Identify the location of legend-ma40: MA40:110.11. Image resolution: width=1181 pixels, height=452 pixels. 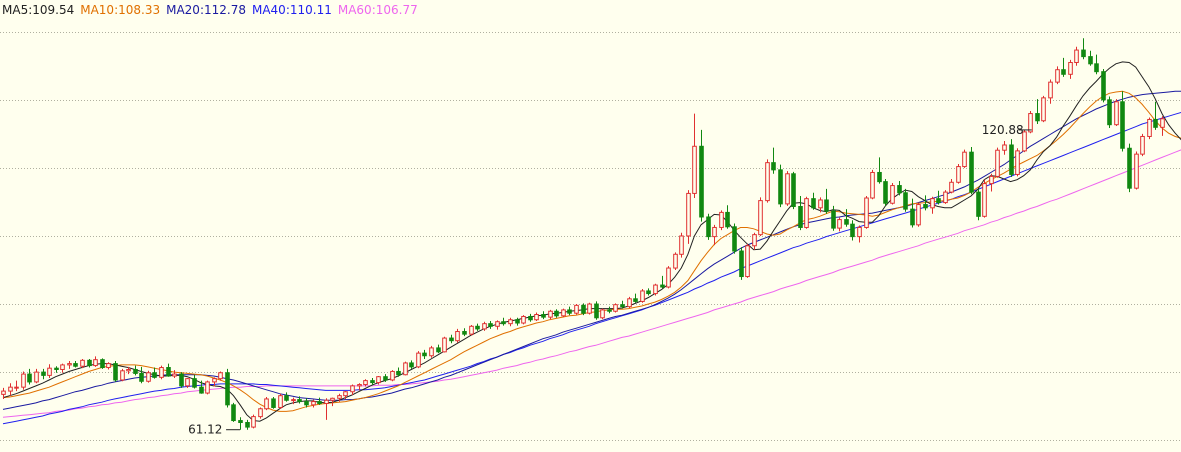
(291, 10).